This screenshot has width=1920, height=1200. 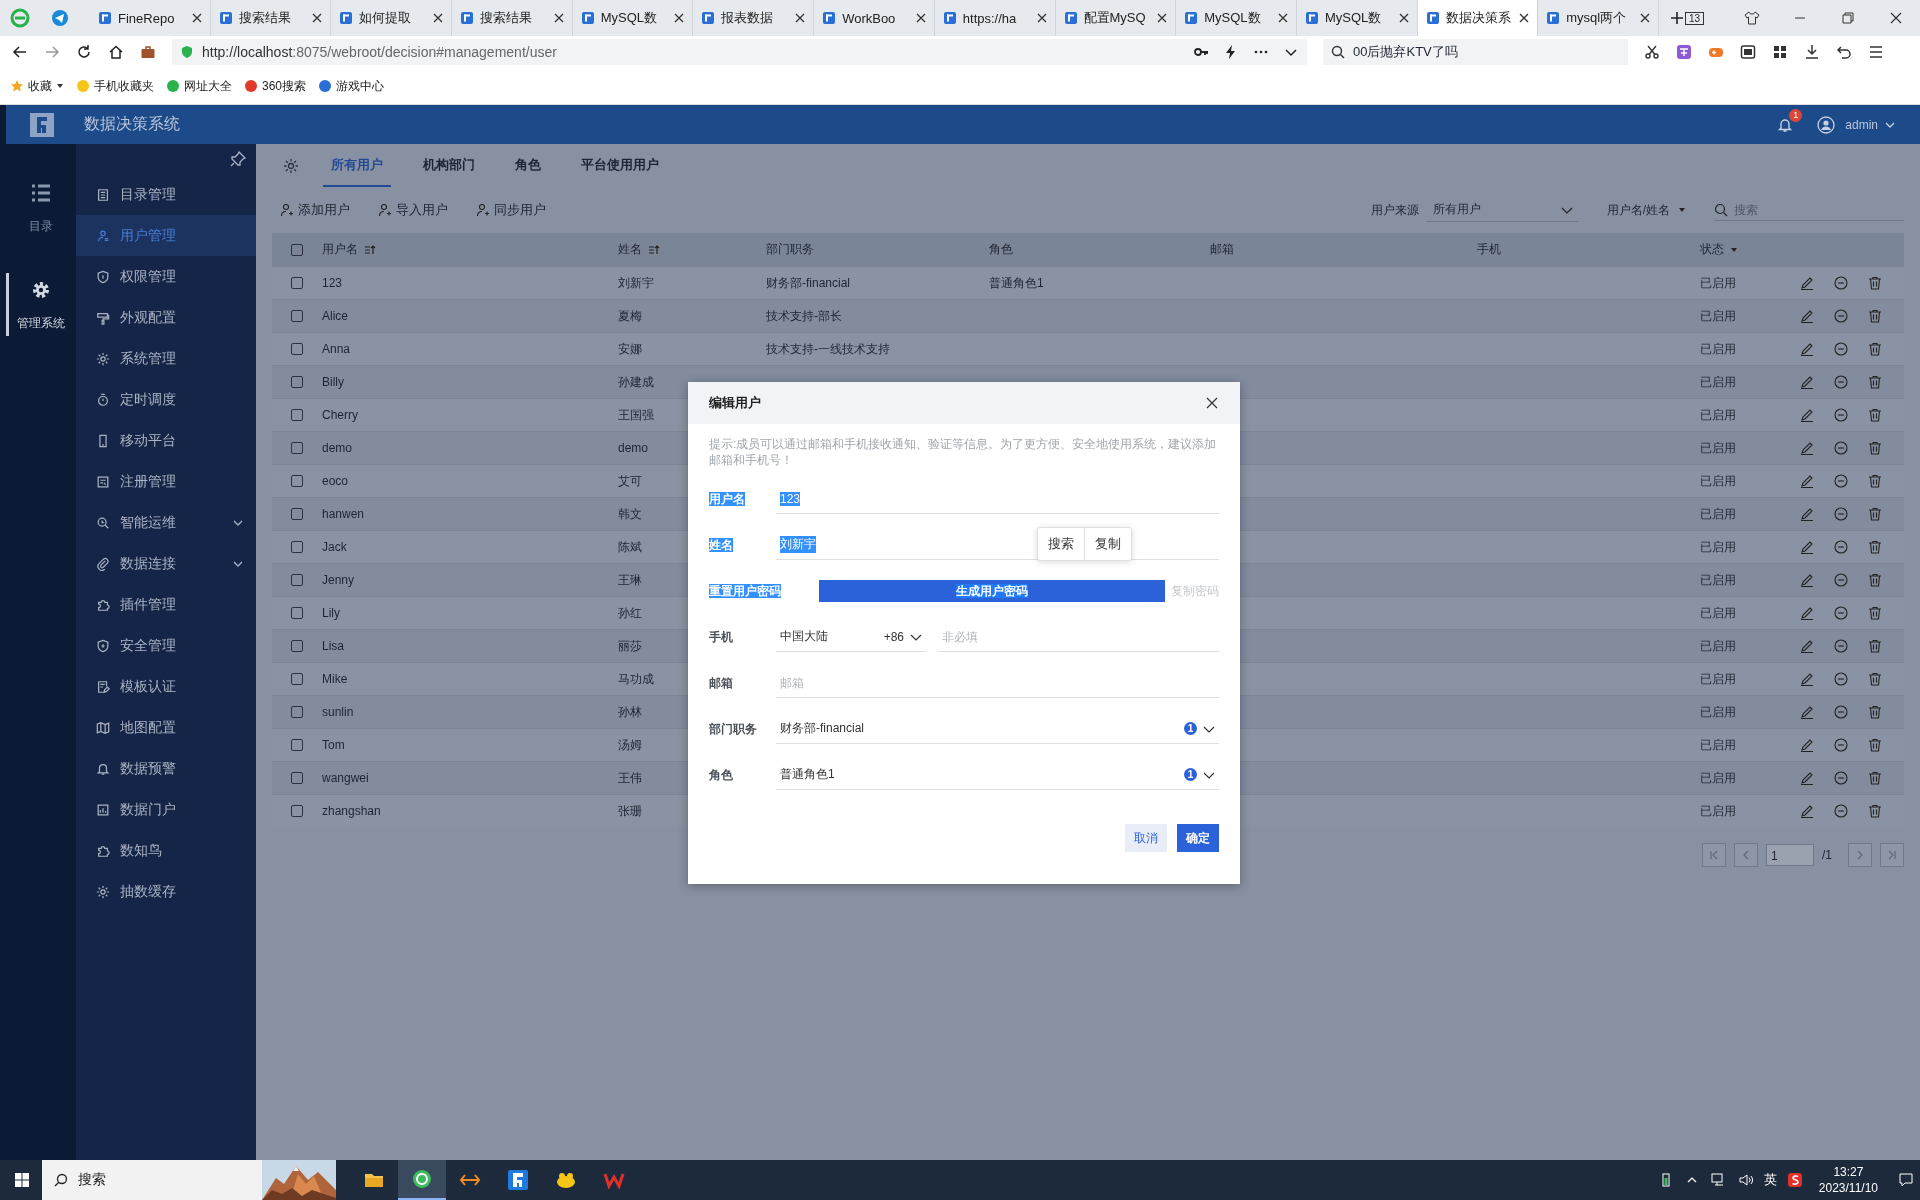 What do you see at coordinates (1146, 838) in the screenshot?
I see `cancel-button: 取消` at bounding box center [1146, 838].